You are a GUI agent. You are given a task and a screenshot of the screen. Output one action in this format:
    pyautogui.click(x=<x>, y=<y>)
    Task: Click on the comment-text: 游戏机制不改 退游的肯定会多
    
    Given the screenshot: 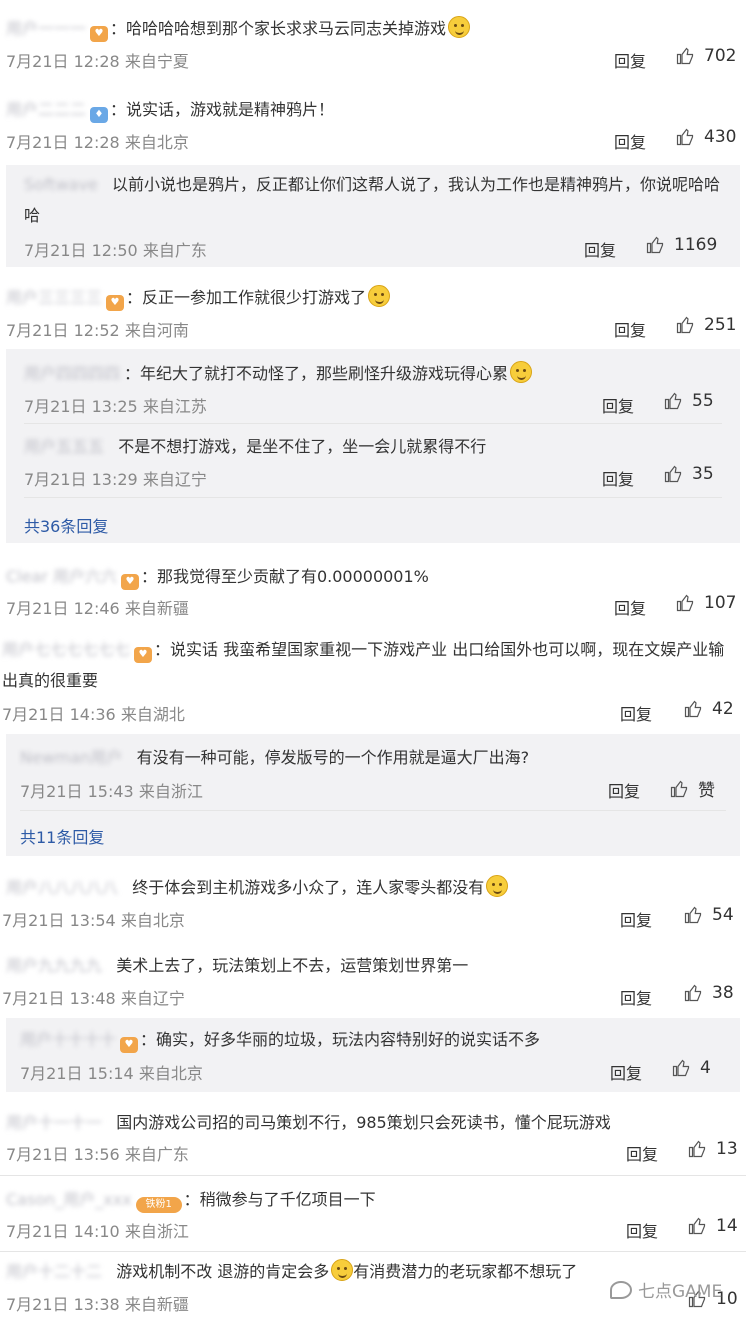 What is the action you would take?
    pyautogui.click(x=223, y=1271)
    